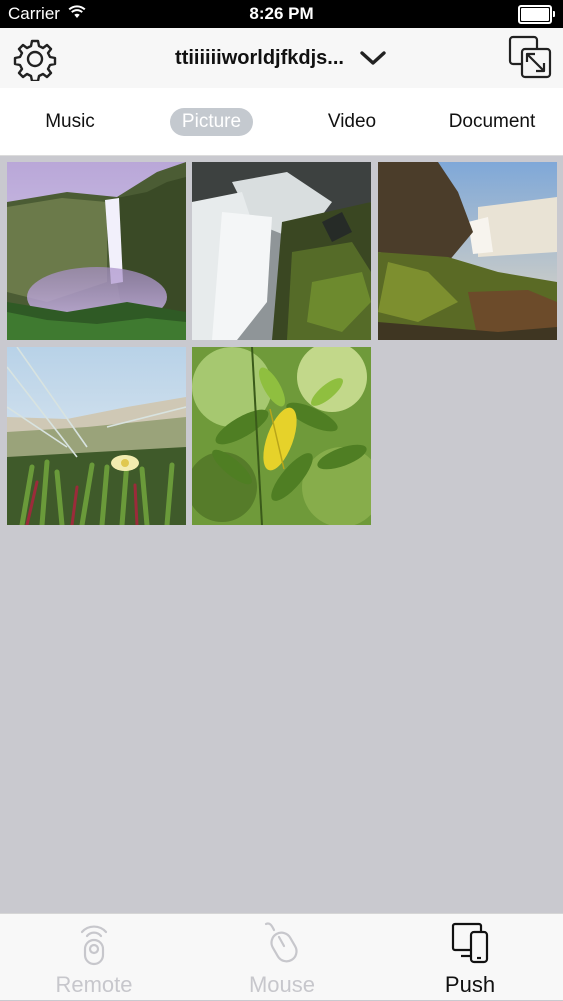  I want to click on wifi-icon, so click(77, 14).